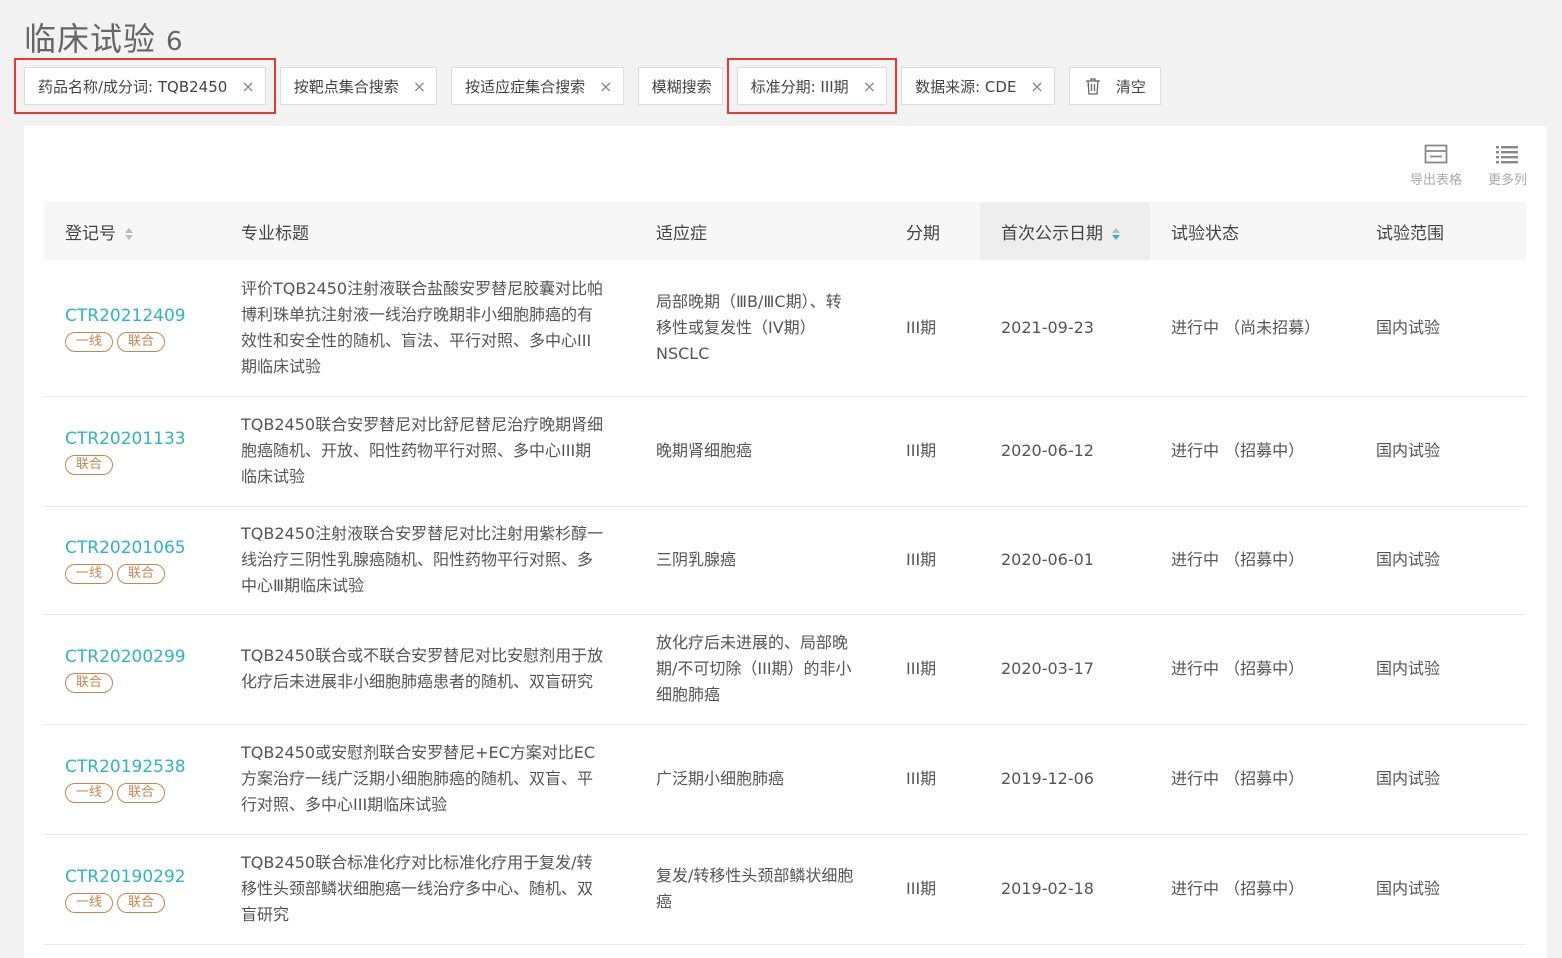  Describe the element at coordinates (1047, 778) in the screenshot. I see `cell-date: 2019-12-06` at that location.